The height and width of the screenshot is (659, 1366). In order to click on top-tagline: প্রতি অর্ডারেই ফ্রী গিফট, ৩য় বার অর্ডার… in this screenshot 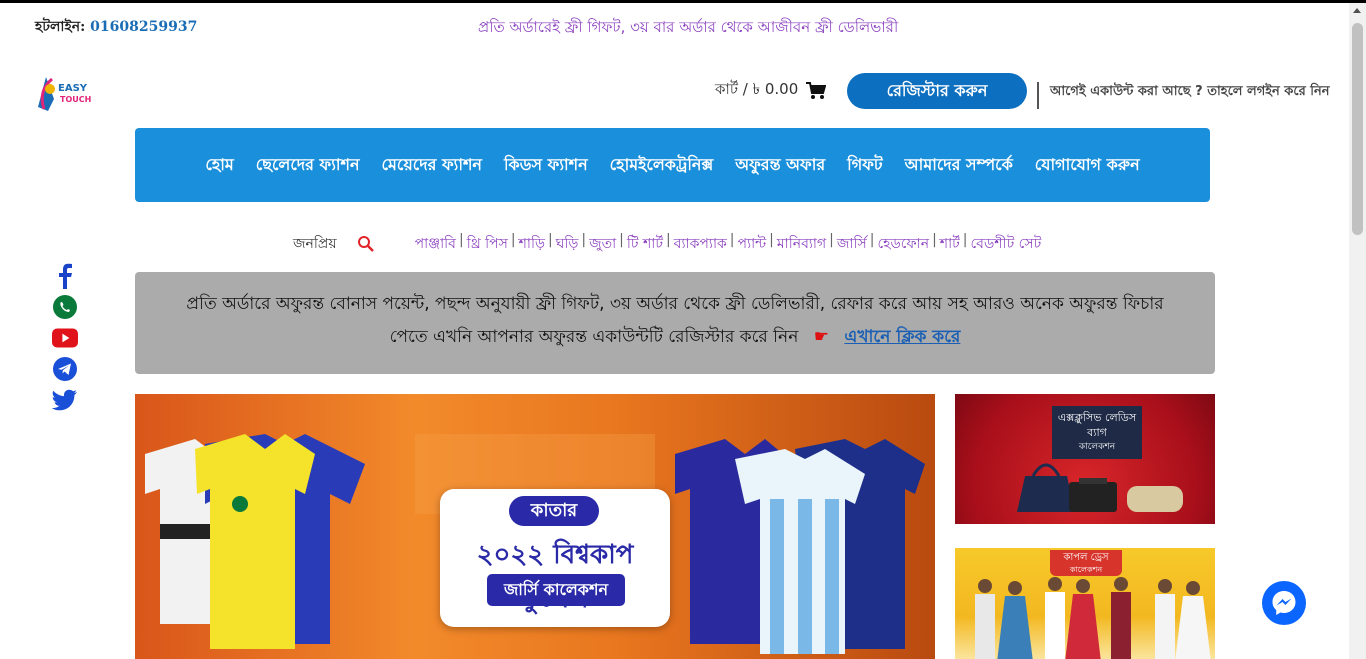, I will do `click(688, 27)`.